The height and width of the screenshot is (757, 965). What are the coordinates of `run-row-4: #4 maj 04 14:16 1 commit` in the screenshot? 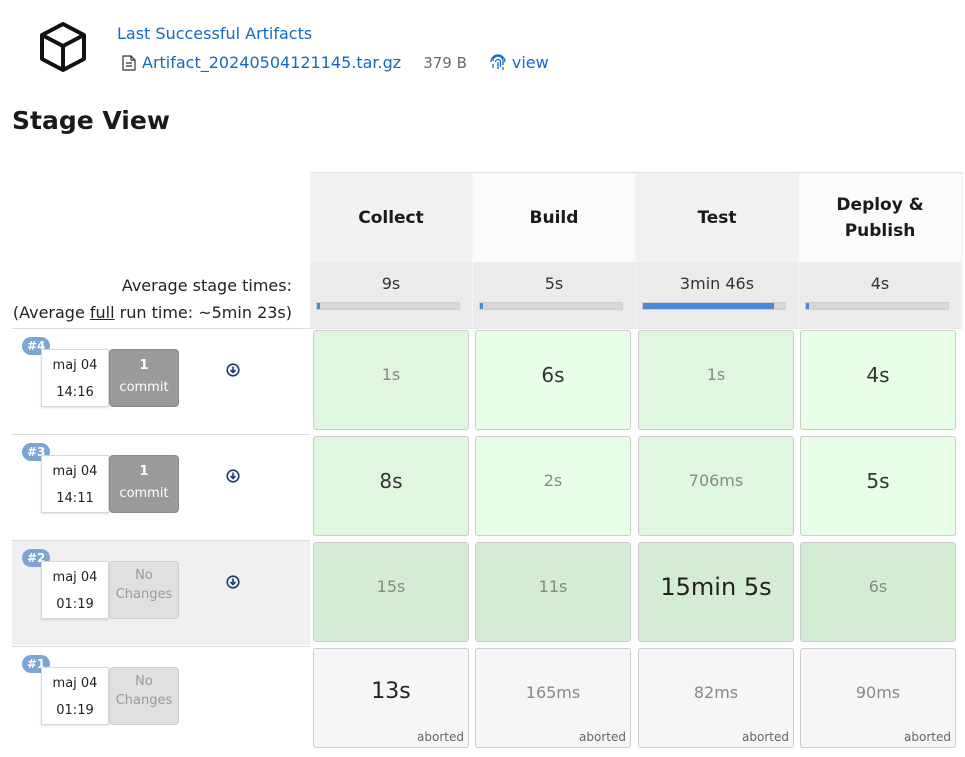 It's located at (161, 380).